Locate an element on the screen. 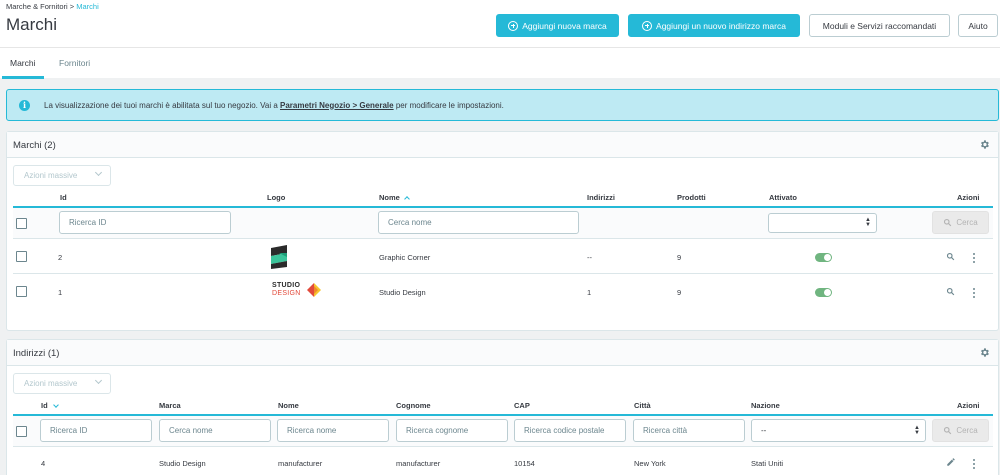 Image resolution: width=1000 pixels, height=475 pixels. zip-filter-input: Ricerca codice postale is located at coordinates (570, 430).